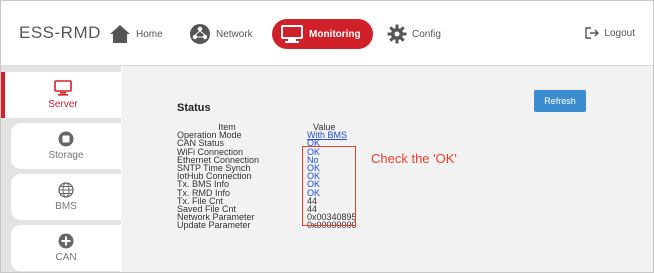 Image resolution: width=654 pixels, height=273 pixels. What do you see at coordinates (619, 33) in the screenshot?
I see `logout-label: Logout` at bounding box center [619, 33].